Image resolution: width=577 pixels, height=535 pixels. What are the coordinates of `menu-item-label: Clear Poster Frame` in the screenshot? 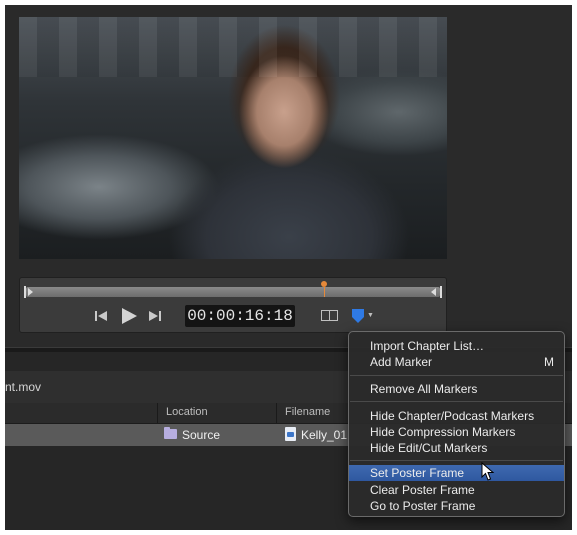 It's located at (422, 490).